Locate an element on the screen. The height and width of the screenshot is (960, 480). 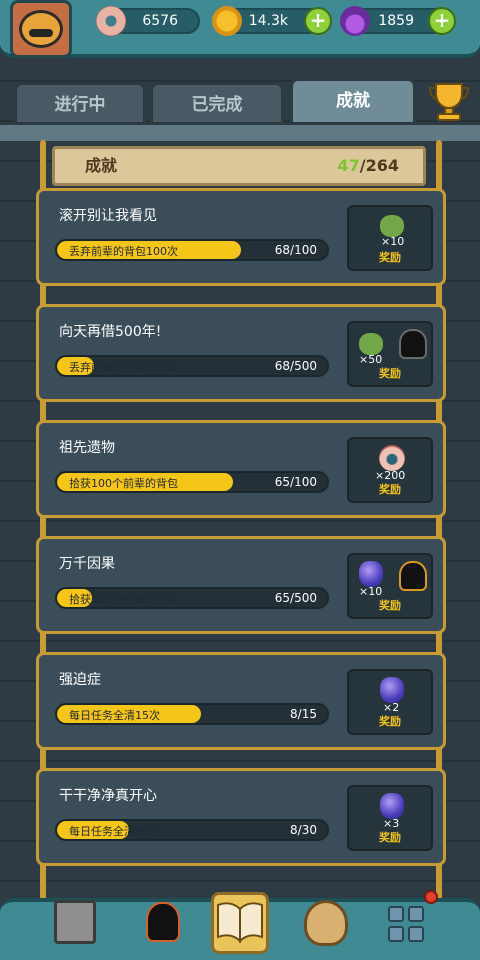
miner-ghost-icon is located at coordinates (413, 576).